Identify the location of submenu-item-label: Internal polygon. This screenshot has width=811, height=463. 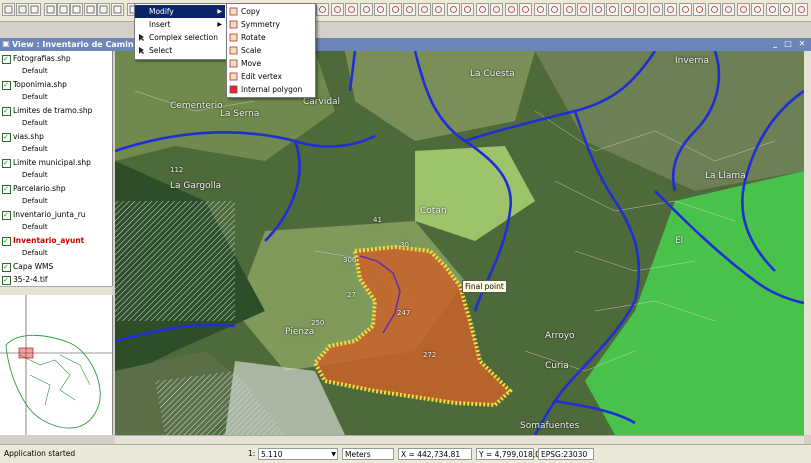
(272, 89).